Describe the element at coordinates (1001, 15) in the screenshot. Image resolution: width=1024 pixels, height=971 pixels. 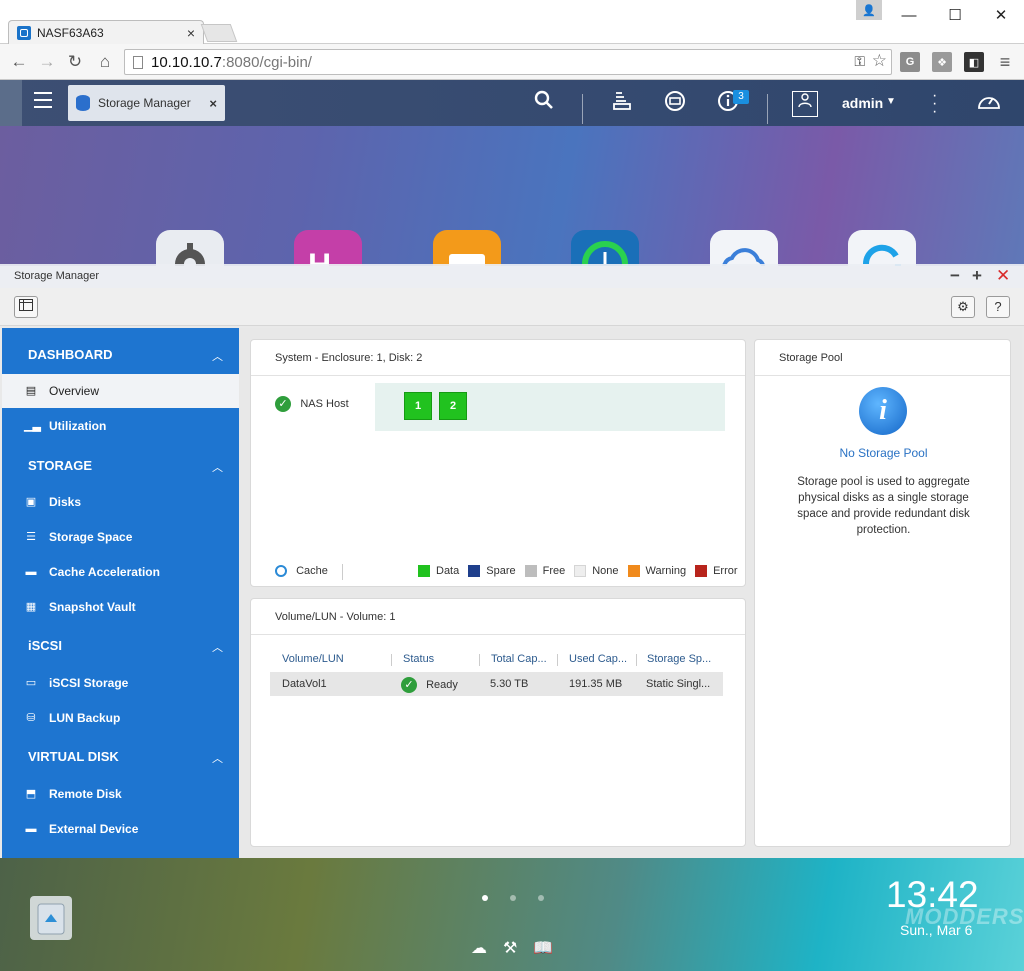
I see `window-close-button: ✕` at that location.